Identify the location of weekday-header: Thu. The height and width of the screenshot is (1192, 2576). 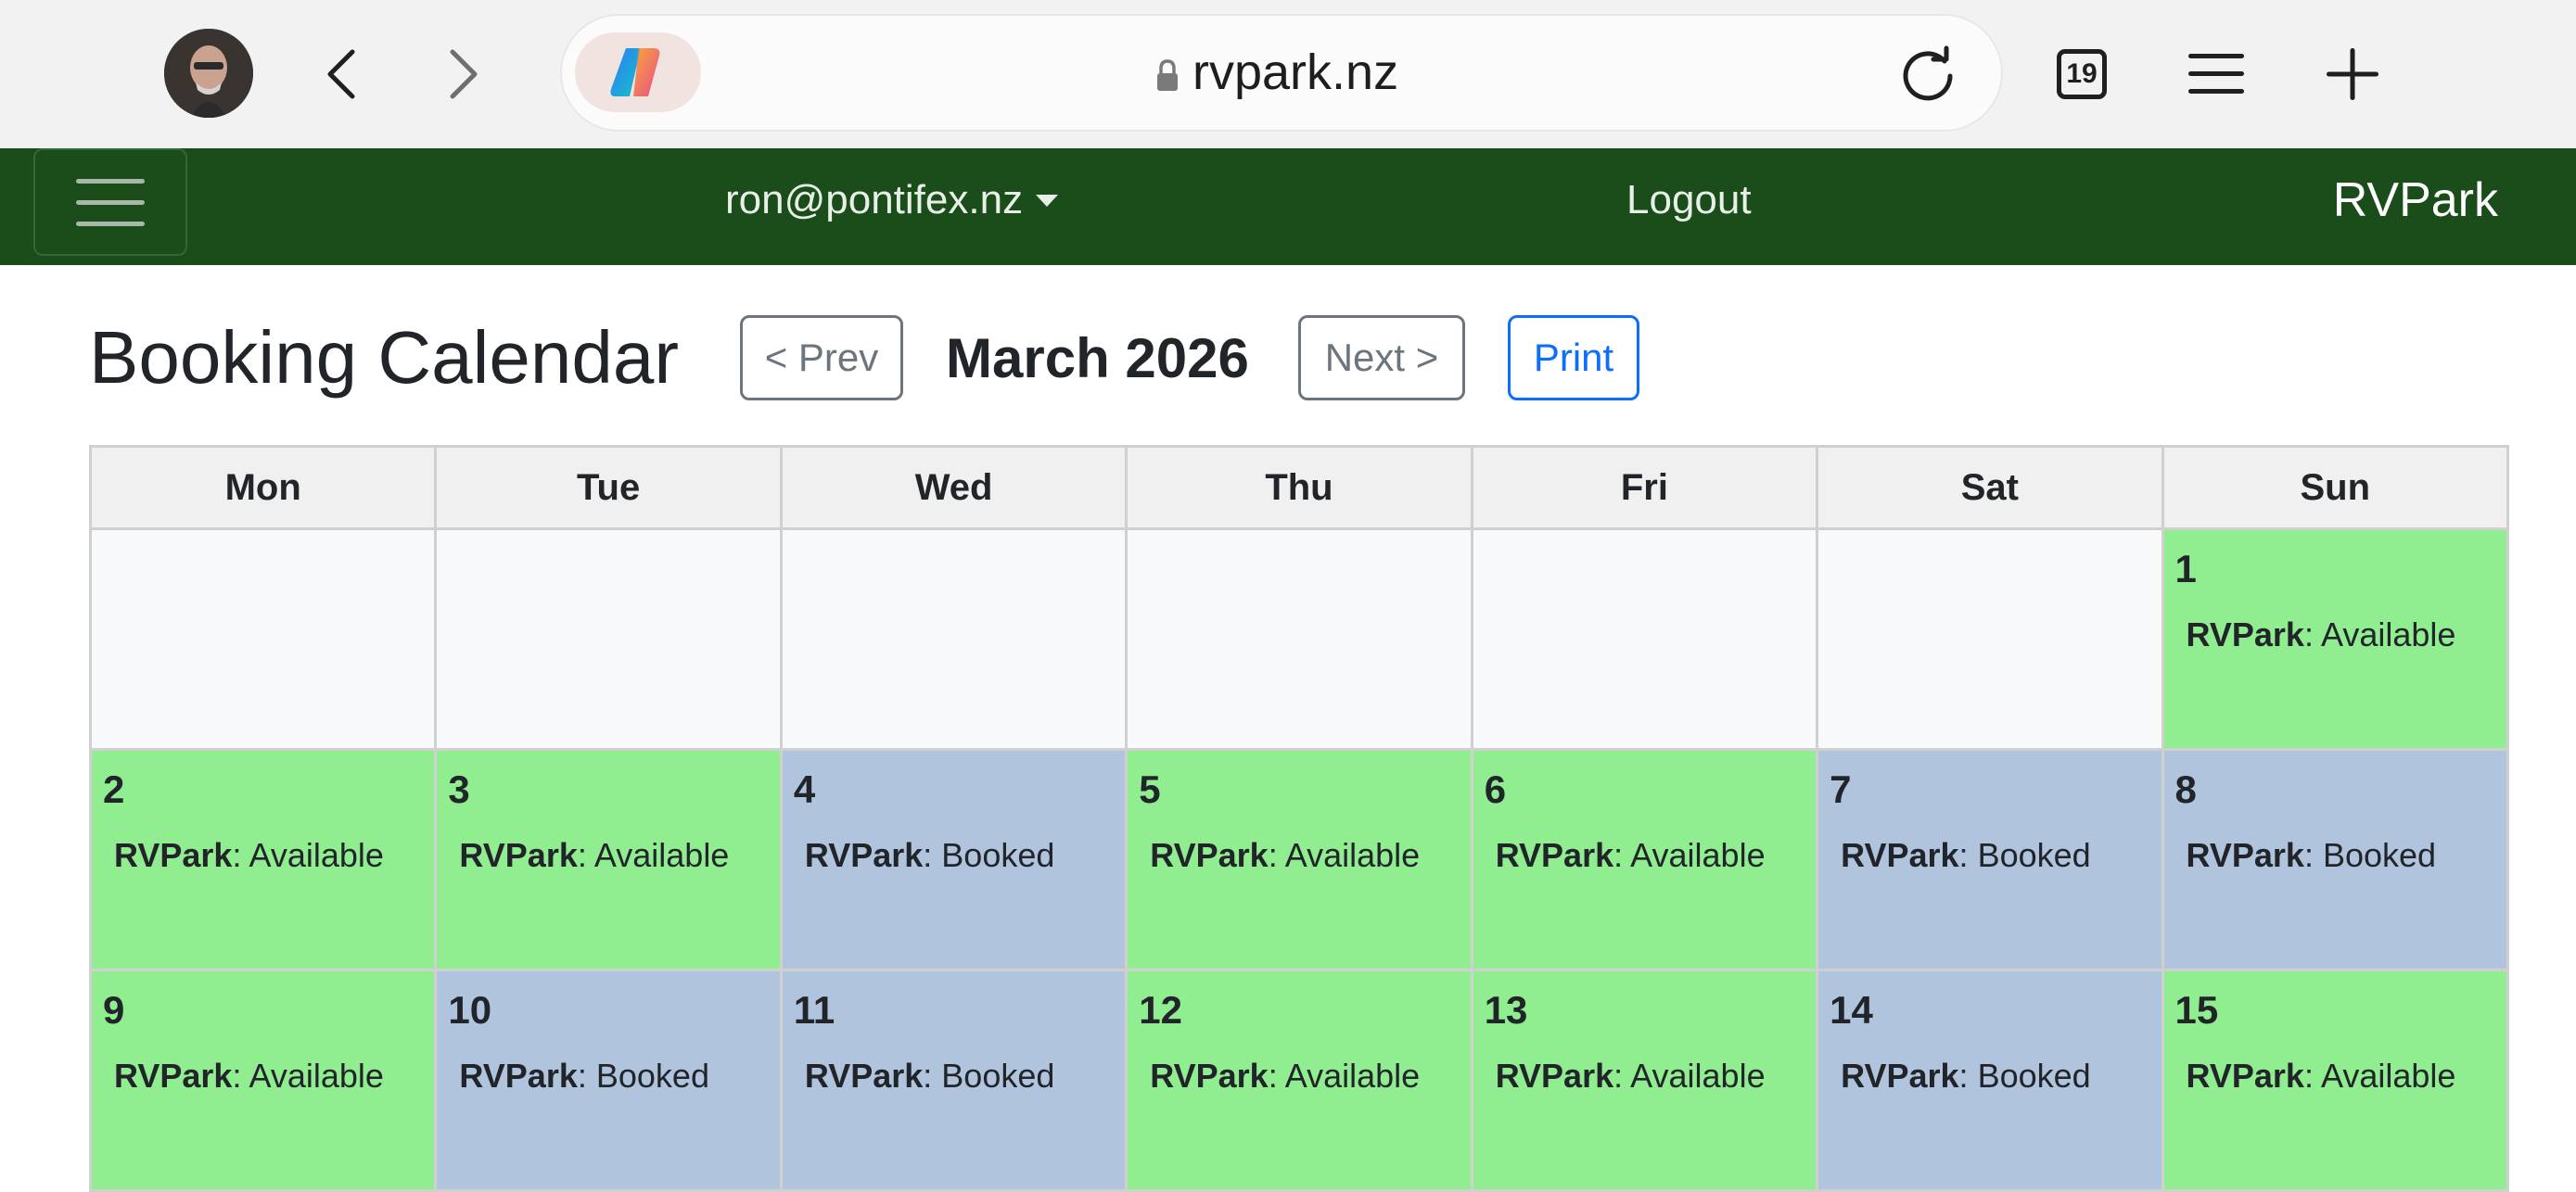
(1299, 488).